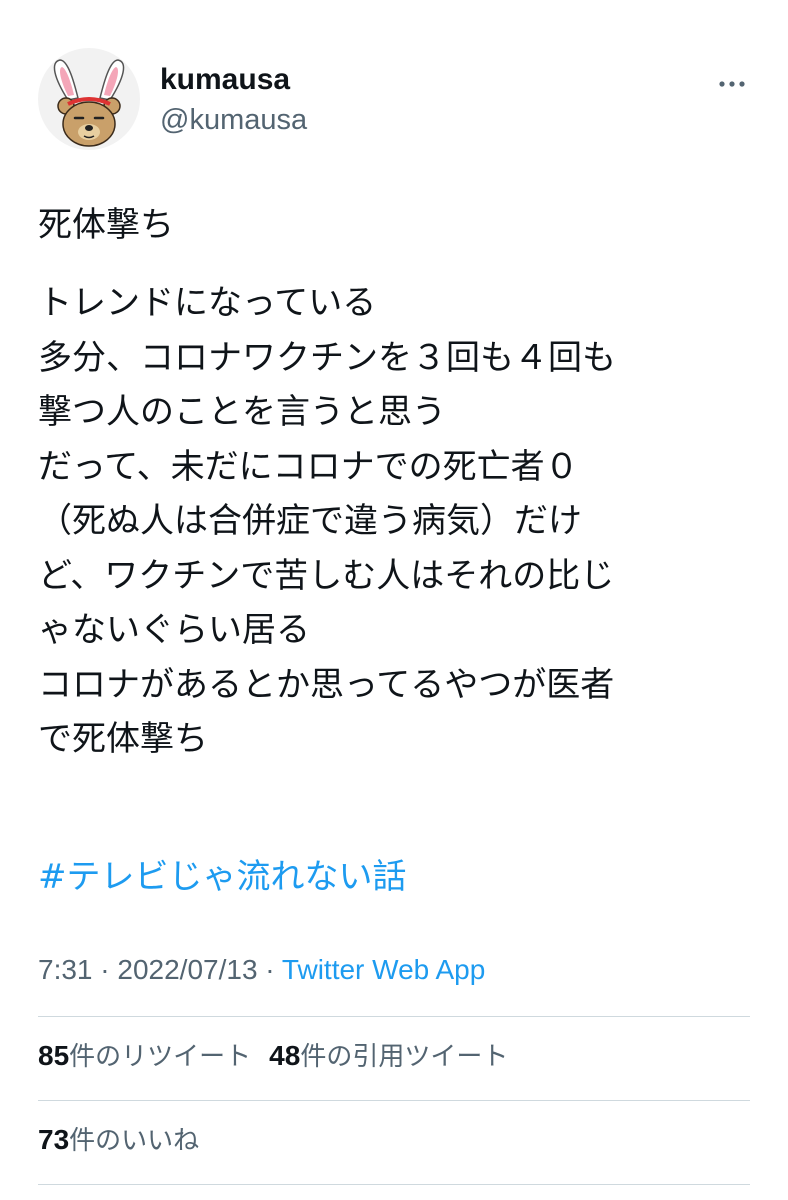 This screenshot has height=1200, width=788. Describe the element at coordinates (326, 684) in the screenshot. I see `tweet-line: コロナがあるとか思ってるやつが医者` at that location.